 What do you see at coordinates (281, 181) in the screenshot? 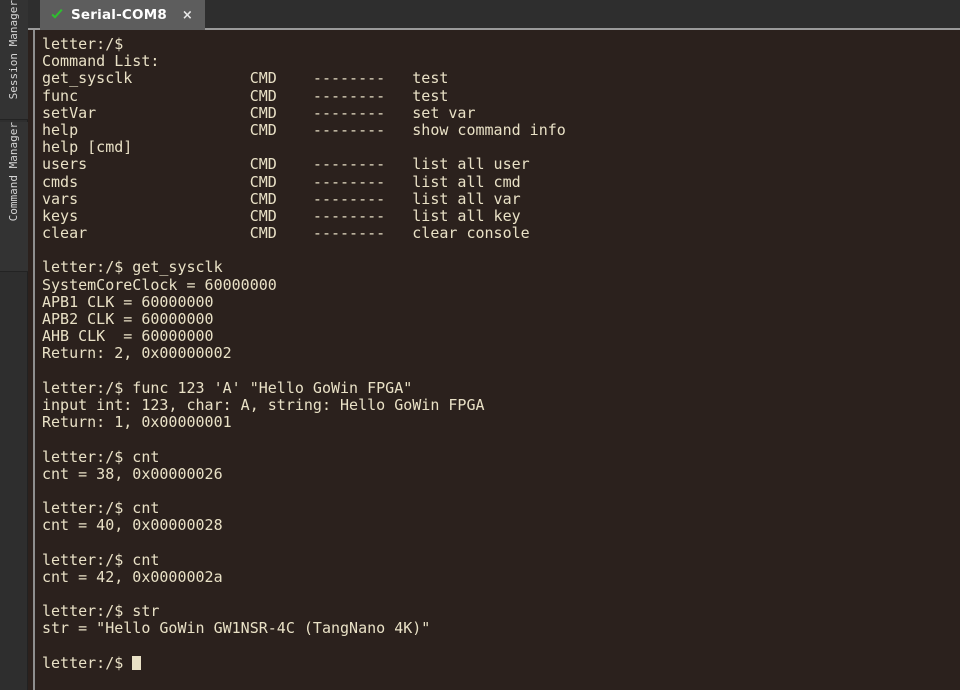
I see `terminal-line: cmds CMD -------- list all cmd` at bounding box center [281, 181].